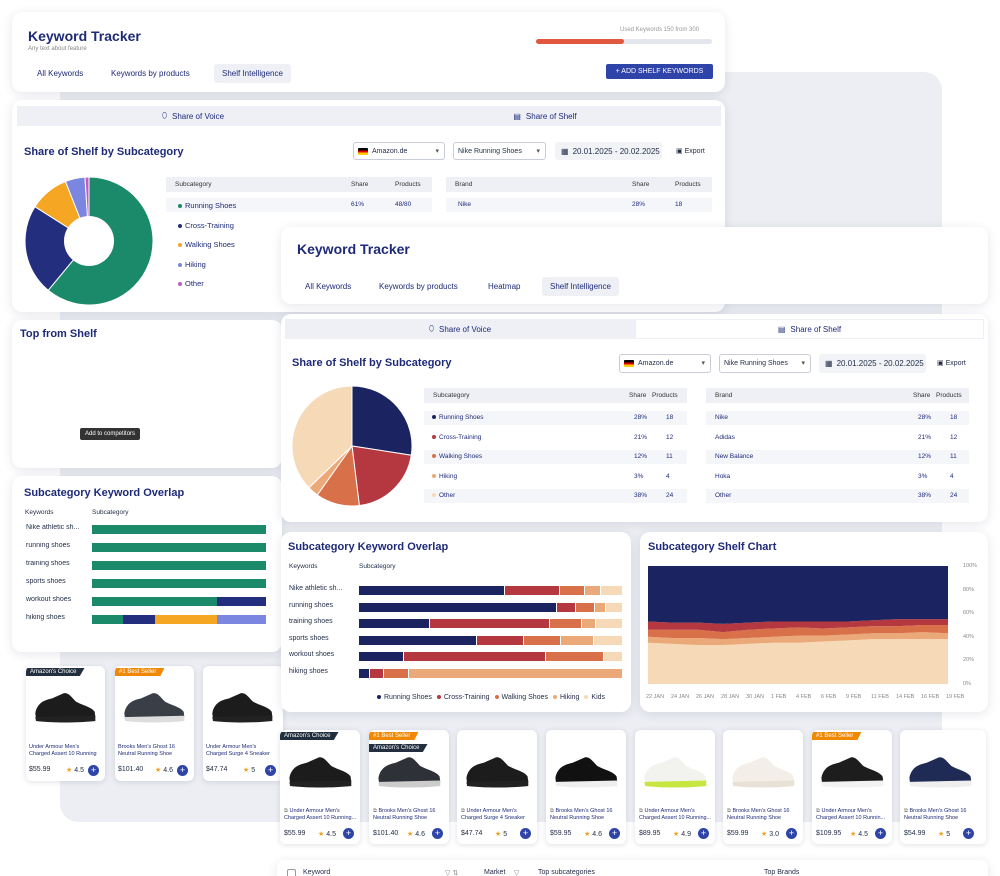 The height and width of the screenshot is (876, 1000). Describe the element at coordinates (381, 476) in the screenshot. I see `pie-slice-cross-training` at that location.